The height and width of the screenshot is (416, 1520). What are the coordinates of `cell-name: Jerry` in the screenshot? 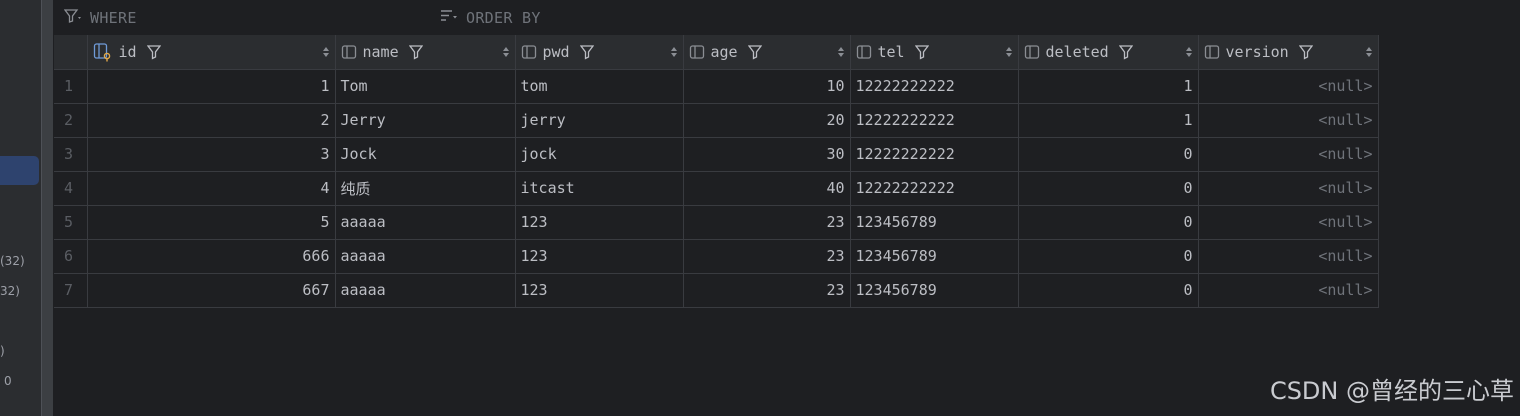 It's located at (425, 120).